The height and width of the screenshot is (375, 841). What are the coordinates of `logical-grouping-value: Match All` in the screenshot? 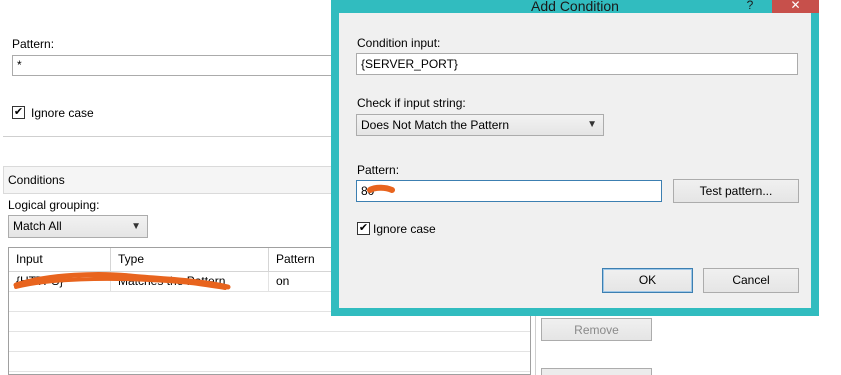 It's located at (37, 226).